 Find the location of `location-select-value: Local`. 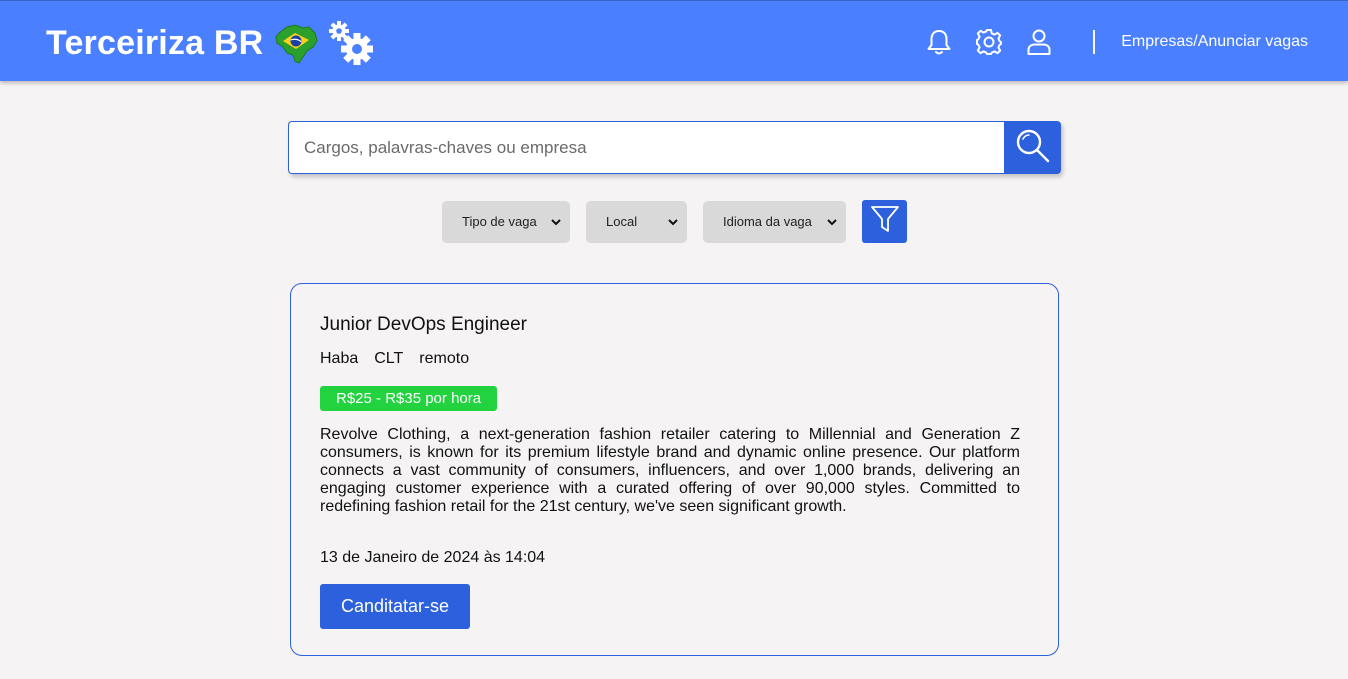

location-select-value: Local is located at coordinates (622, 221).